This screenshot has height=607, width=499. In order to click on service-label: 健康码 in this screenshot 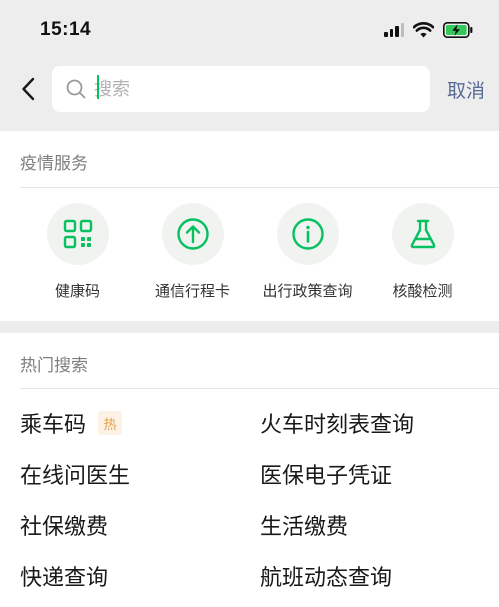, I will do `click(77, 291)`.